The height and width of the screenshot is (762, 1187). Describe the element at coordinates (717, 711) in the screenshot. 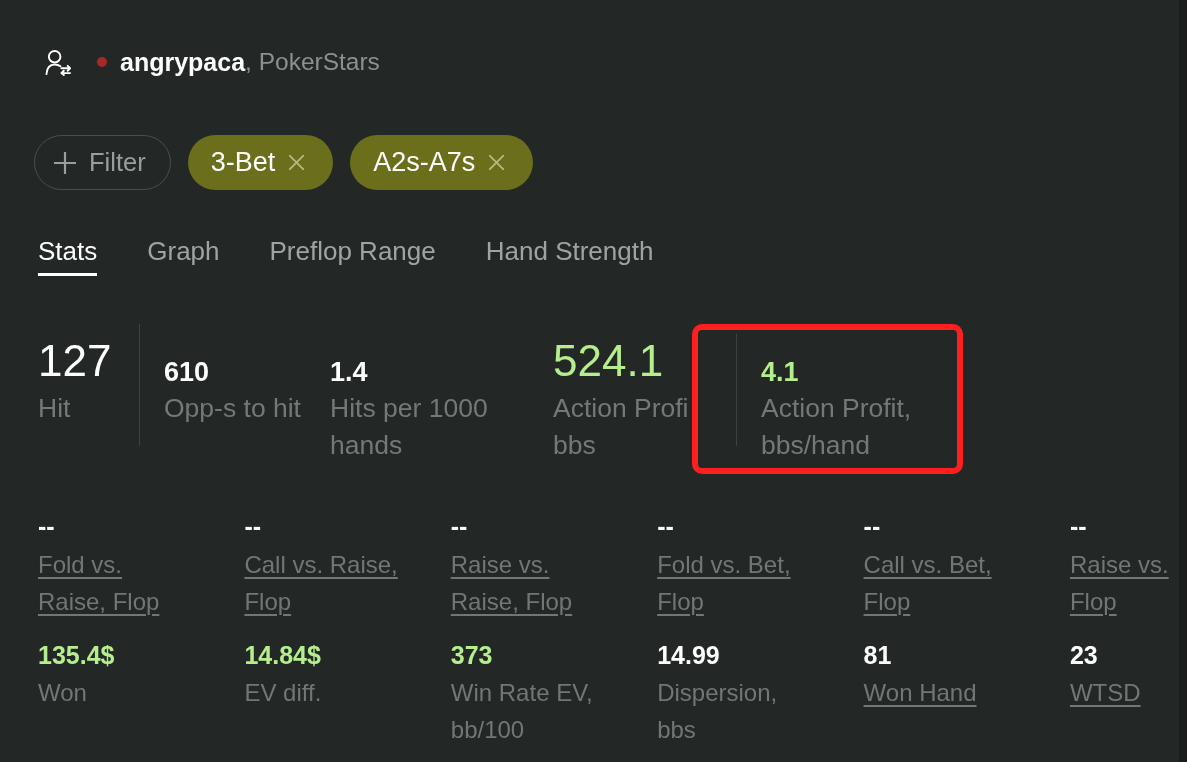

I see `stat-label: Dispersion, bbs` at that location.